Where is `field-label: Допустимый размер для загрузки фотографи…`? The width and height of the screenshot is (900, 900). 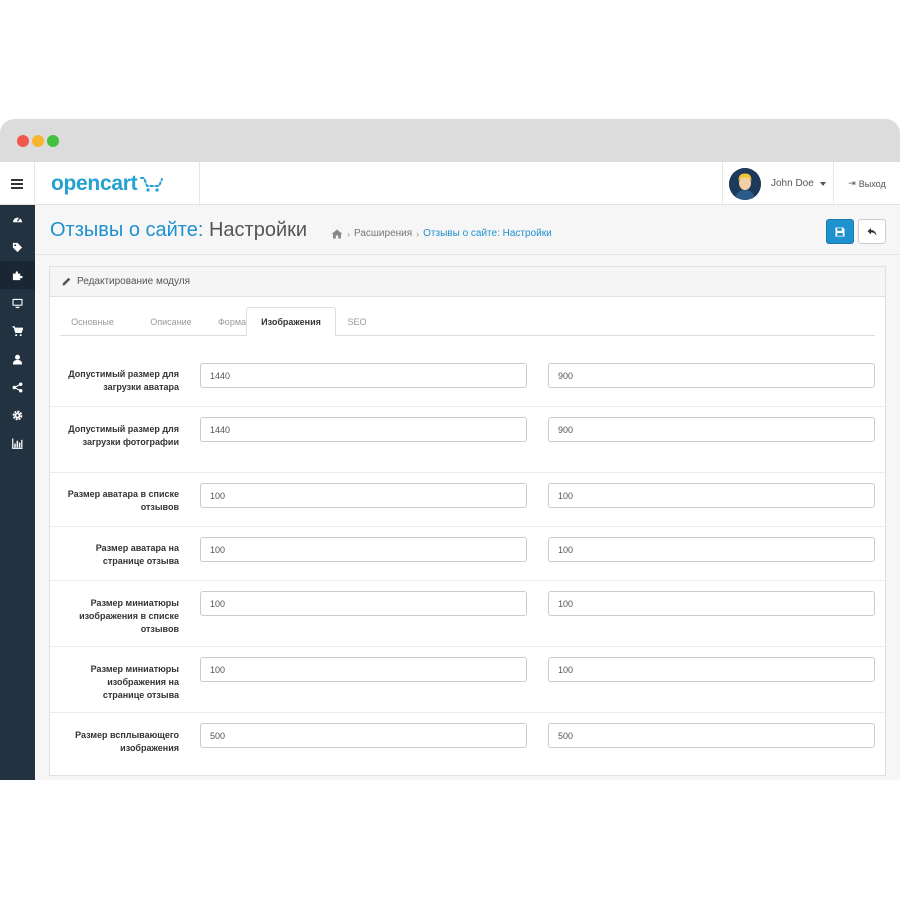 field-label: Допустимый размер для загрузки фотографи… is located at coordinates (123, 435).